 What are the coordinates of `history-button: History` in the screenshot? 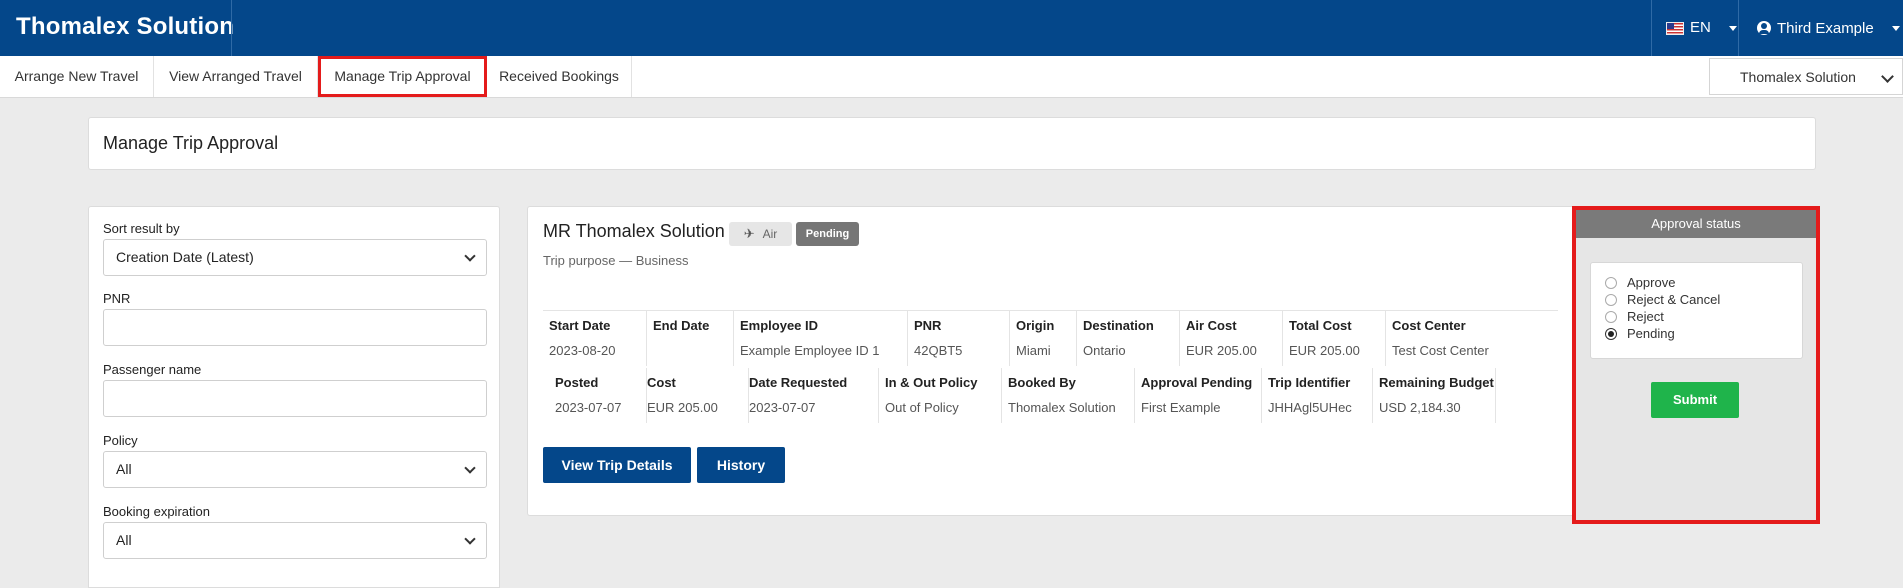 It's located at (741, 465).